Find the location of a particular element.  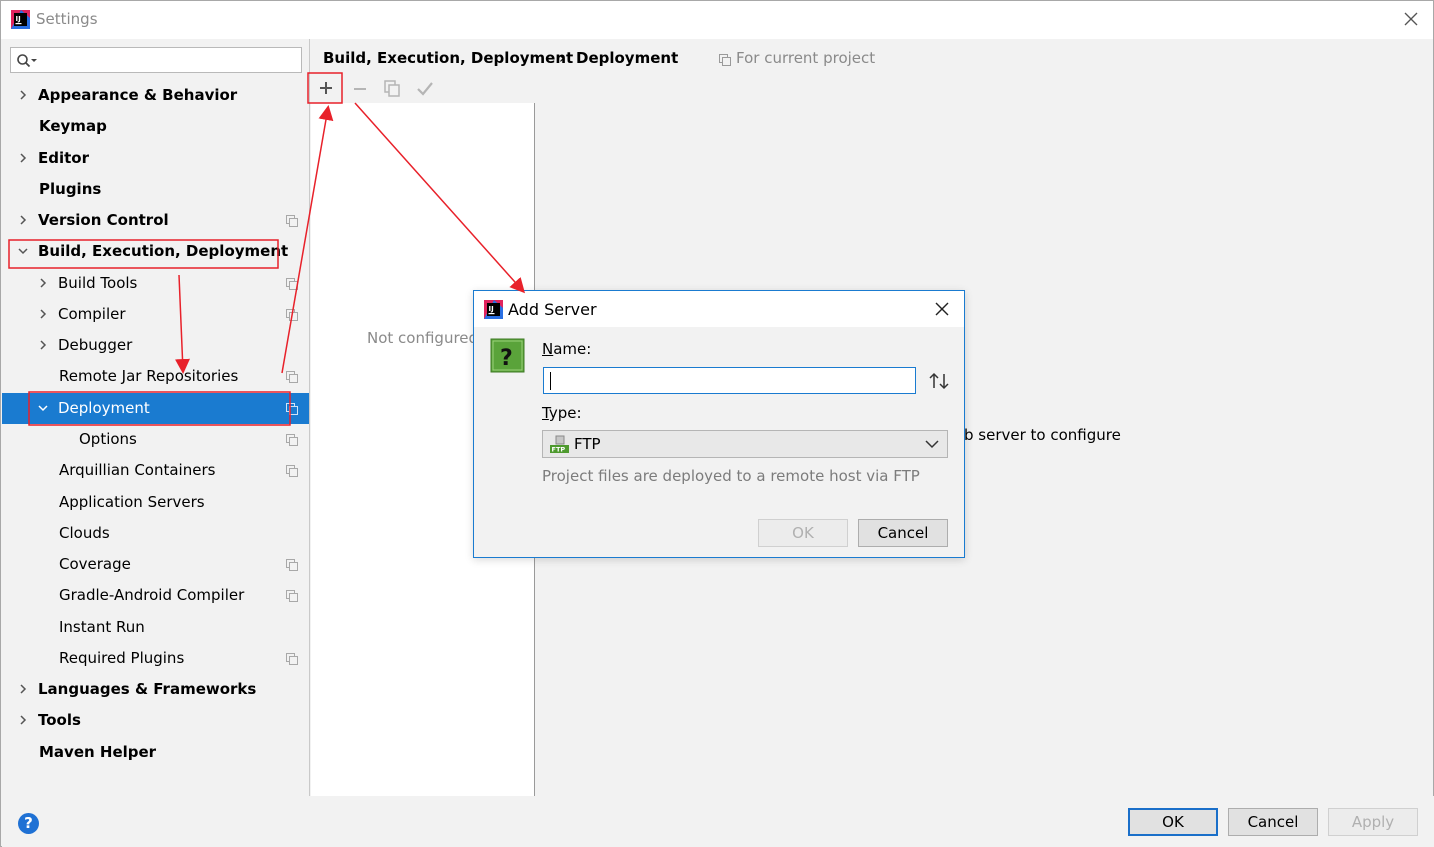

sidebar-item-label: Tools is located at coordinates (59, 720).